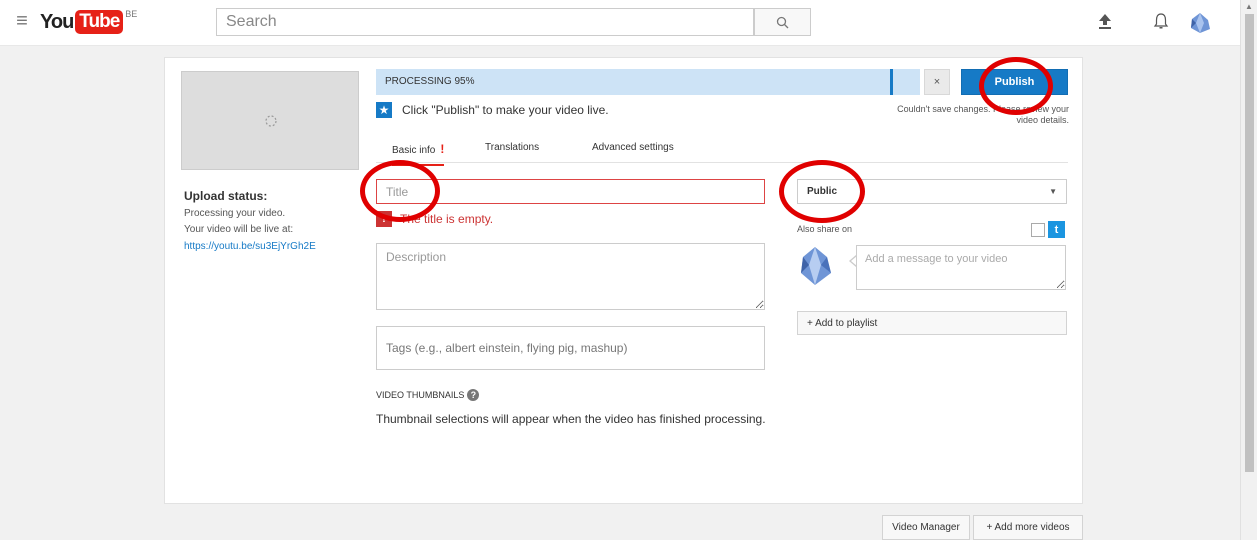 This screenshot has height=540, width=1257. I want to click on video-thumbnail-preview, so click(270, 120).